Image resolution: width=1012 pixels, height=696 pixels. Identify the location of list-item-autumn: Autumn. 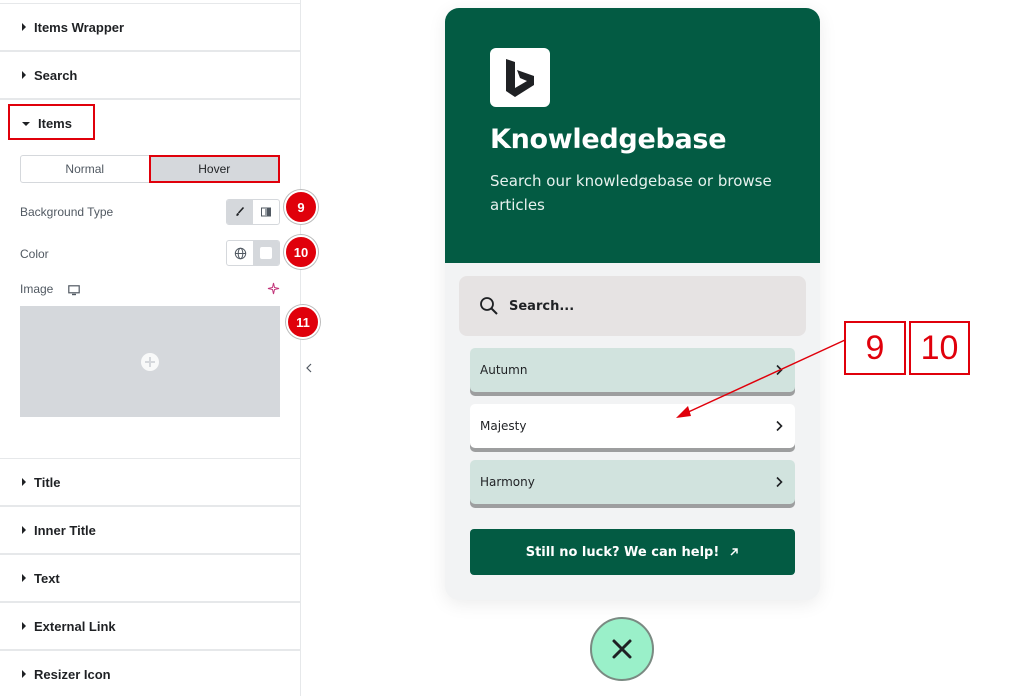
(632, 370).